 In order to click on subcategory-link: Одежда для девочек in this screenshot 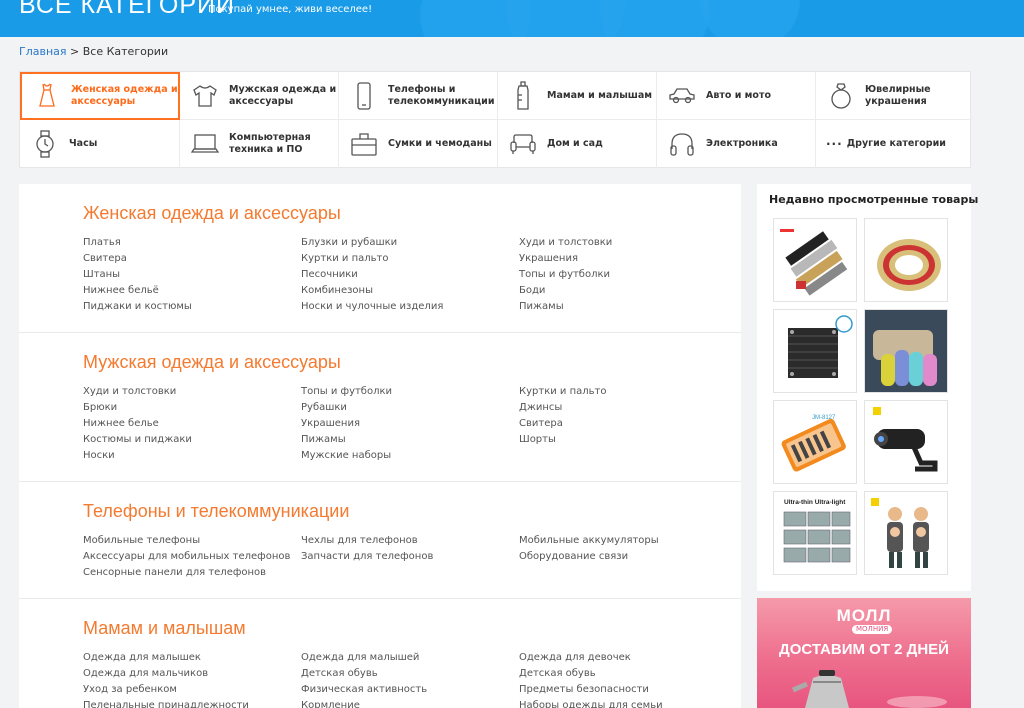, I will do `click(575, 658)`.